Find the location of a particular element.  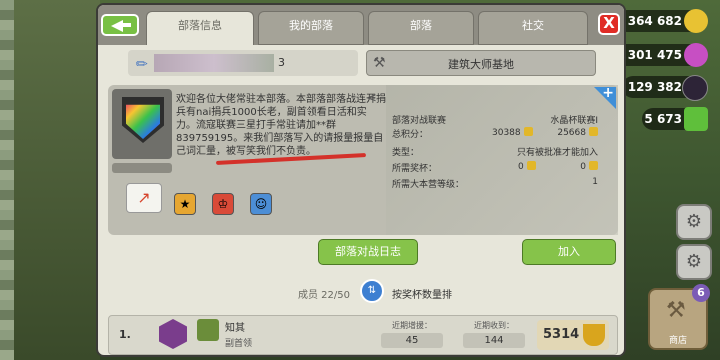

gold-icon is located at coordinates (696, 21).